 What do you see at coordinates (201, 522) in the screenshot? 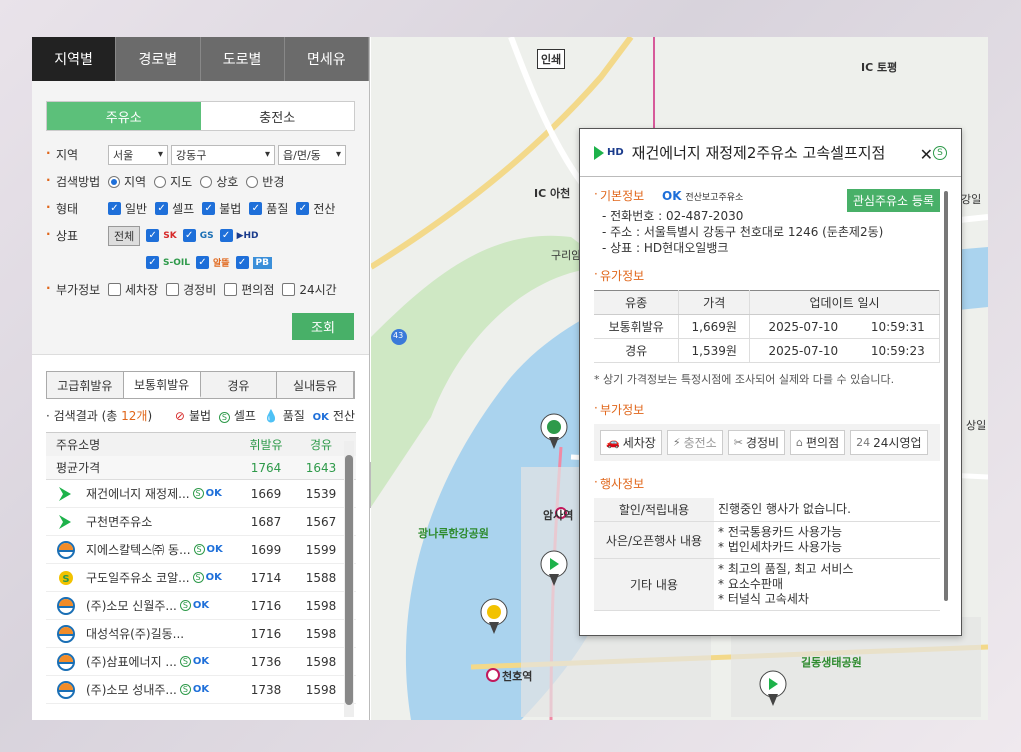
I see `station-row: 구천면주유소 1687 1567` at bounding box center [201, 522].